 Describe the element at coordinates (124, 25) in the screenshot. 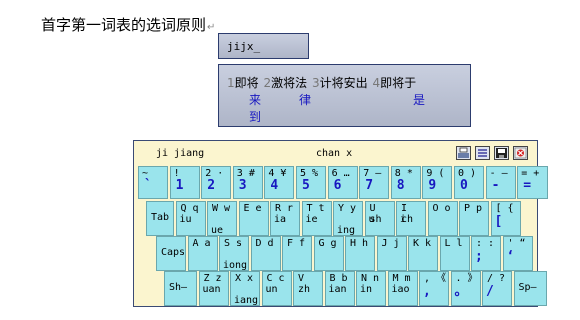

I see `heading-text: 首字第一词表的选词原则` at that location.